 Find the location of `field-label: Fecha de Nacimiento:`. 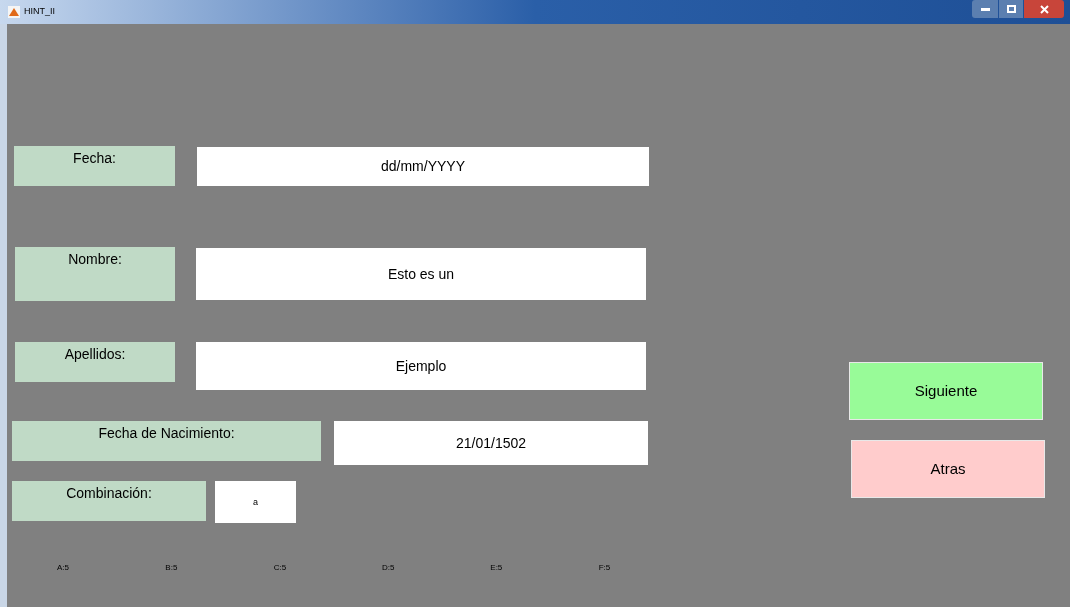

field-label: Fecha de Nacimiento: is located at coordinates (166, 441).